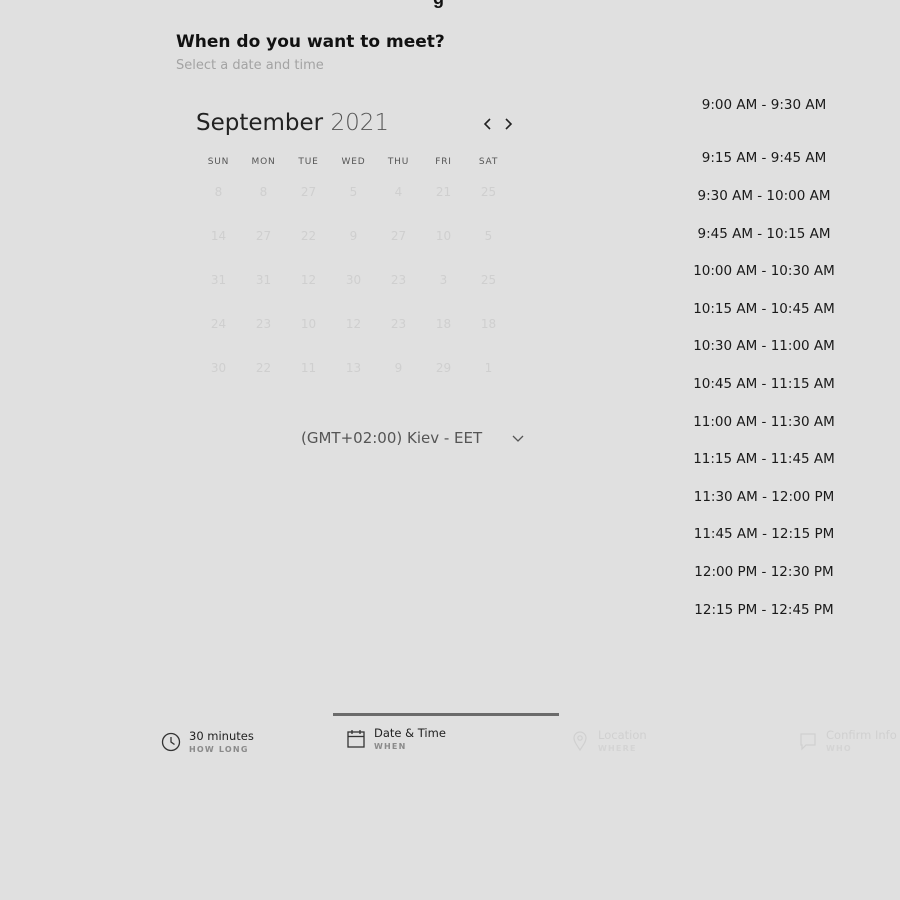  Describe the element at coordinates (446, 714) in the screenshot. I see `active-step-indicator` at that location.